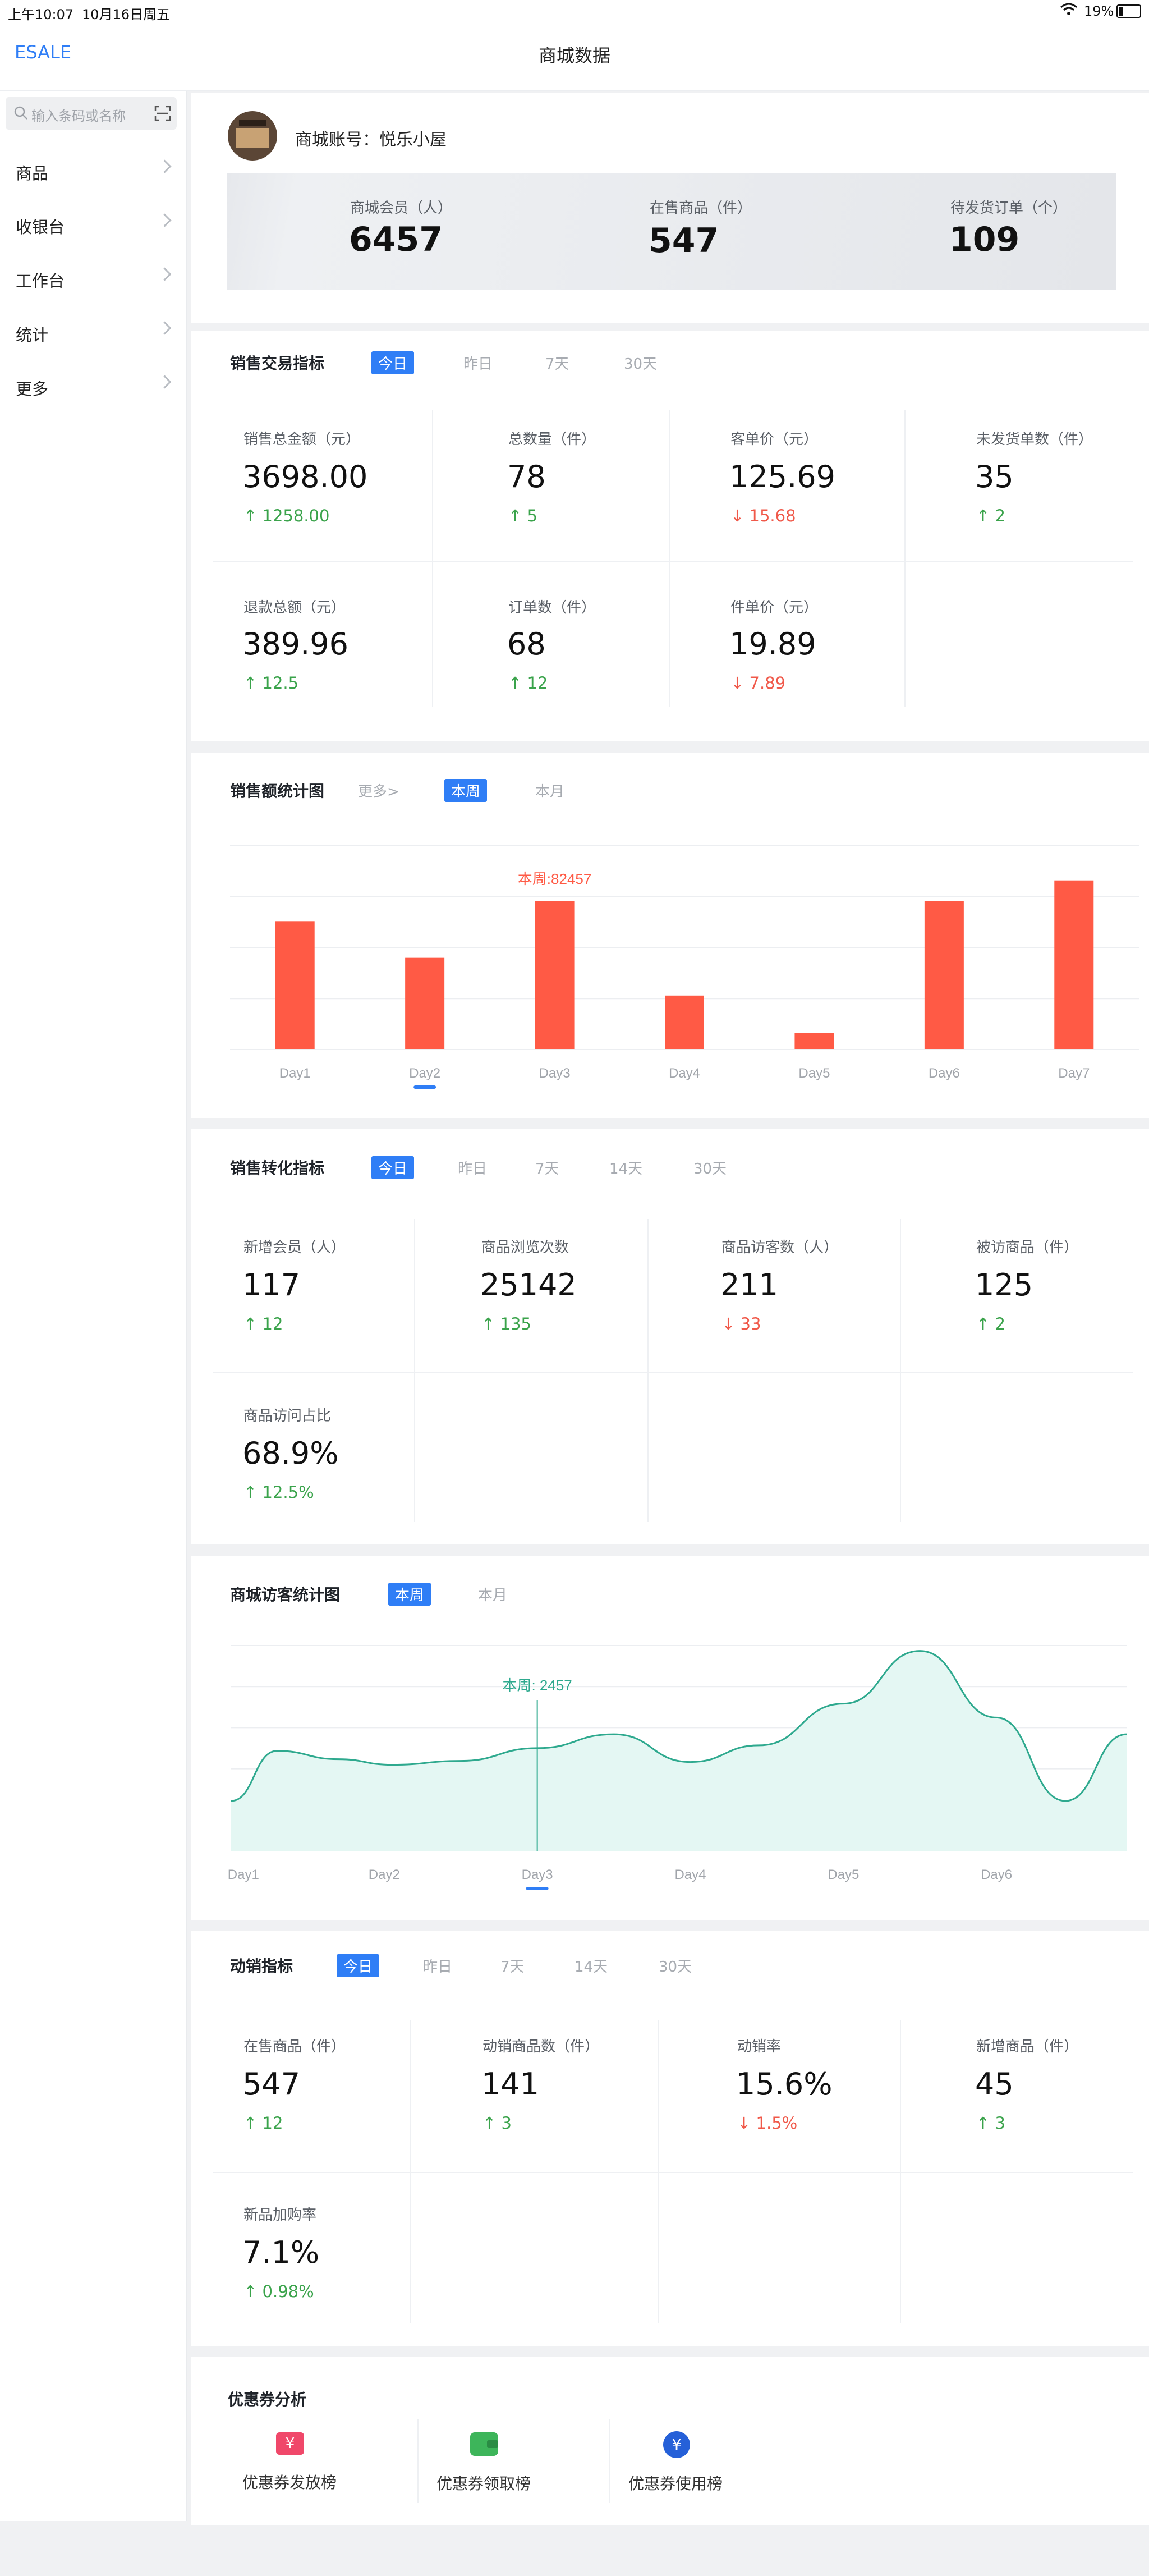 This screenshot has width=1149, height=2576. Describe the element at coordinates (165, 274) in the screenshot. I see `chevron-right-icon` at that location.